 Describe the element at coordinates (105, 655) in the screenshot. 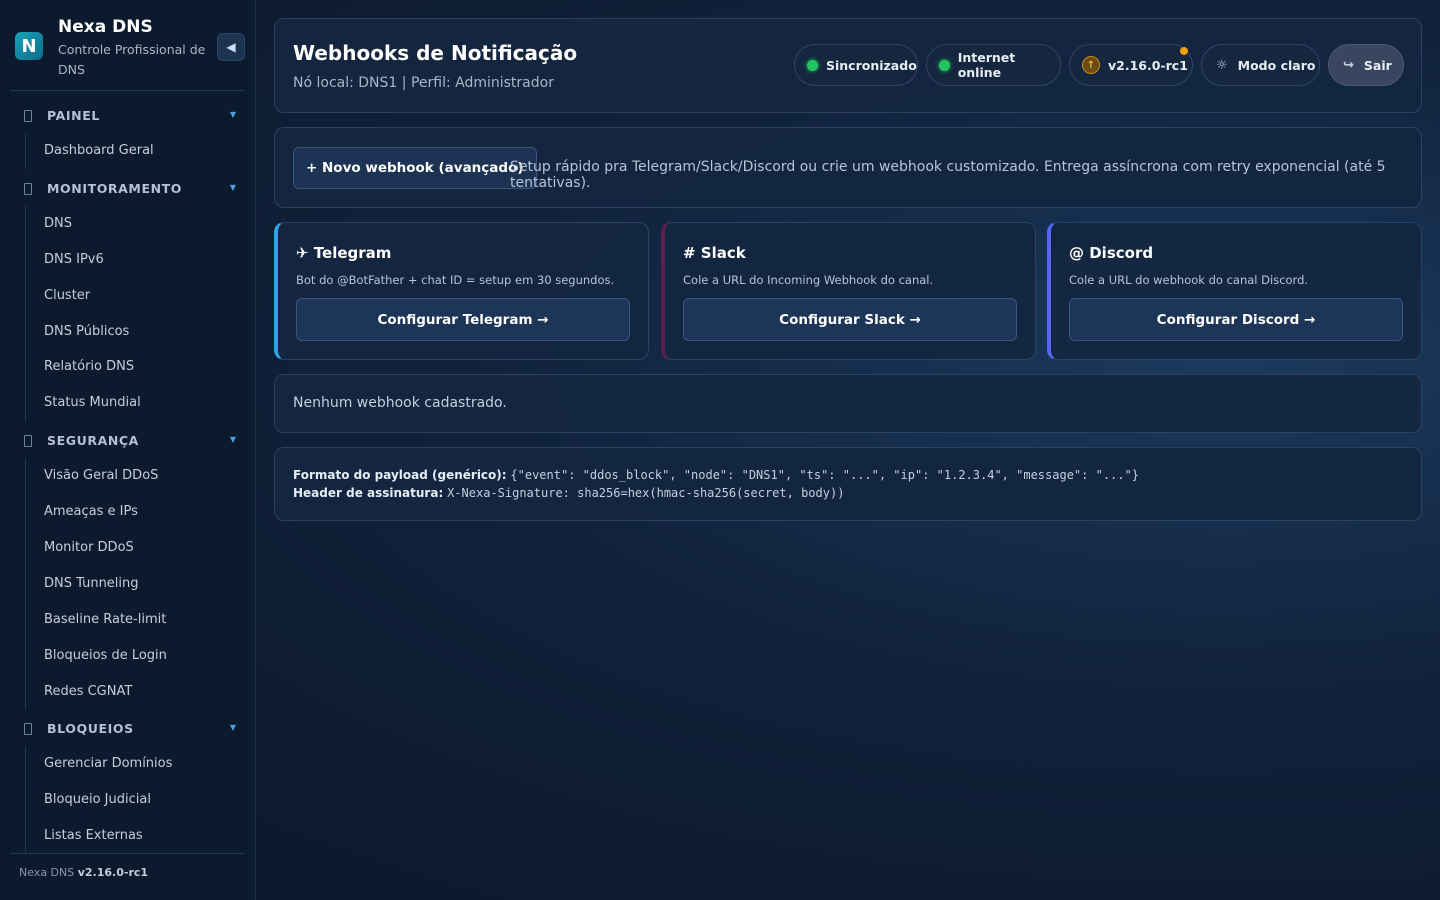

I see `sidebar-item-bloqueios-login: Bloqueios de Login` at that location.